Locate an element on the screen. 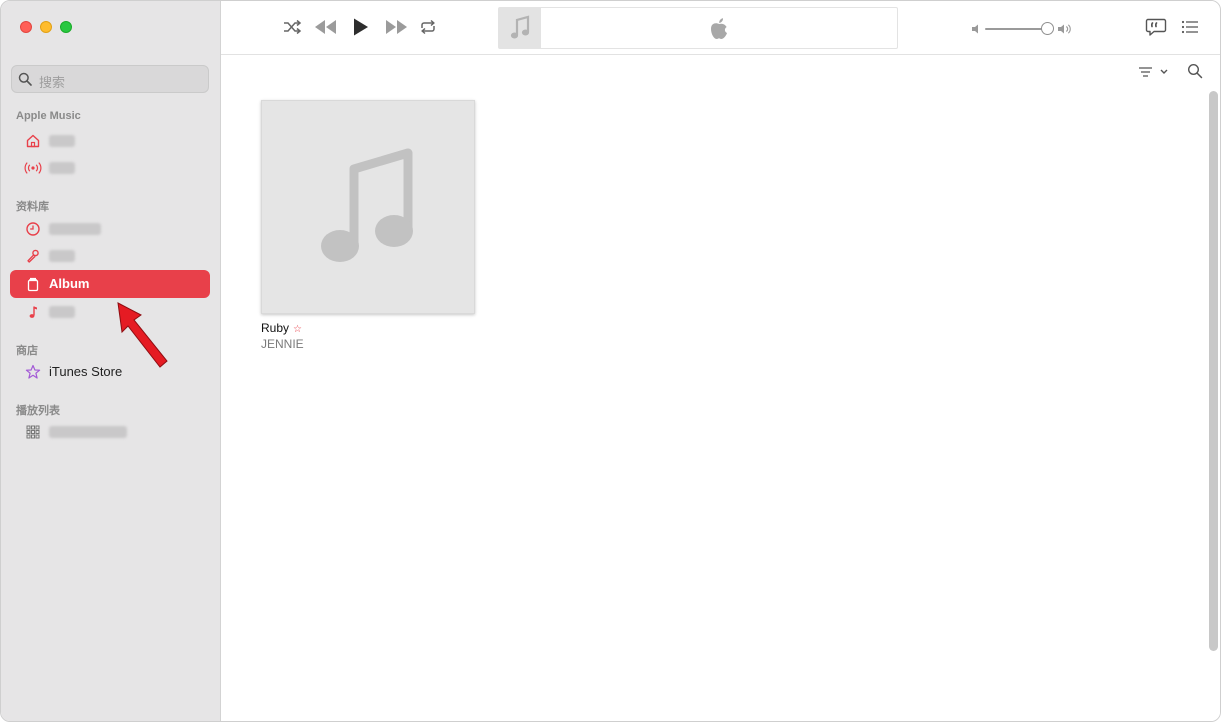 The image size is (1221, 722). sidebar-item-songs is located at coordinates (110, 312).